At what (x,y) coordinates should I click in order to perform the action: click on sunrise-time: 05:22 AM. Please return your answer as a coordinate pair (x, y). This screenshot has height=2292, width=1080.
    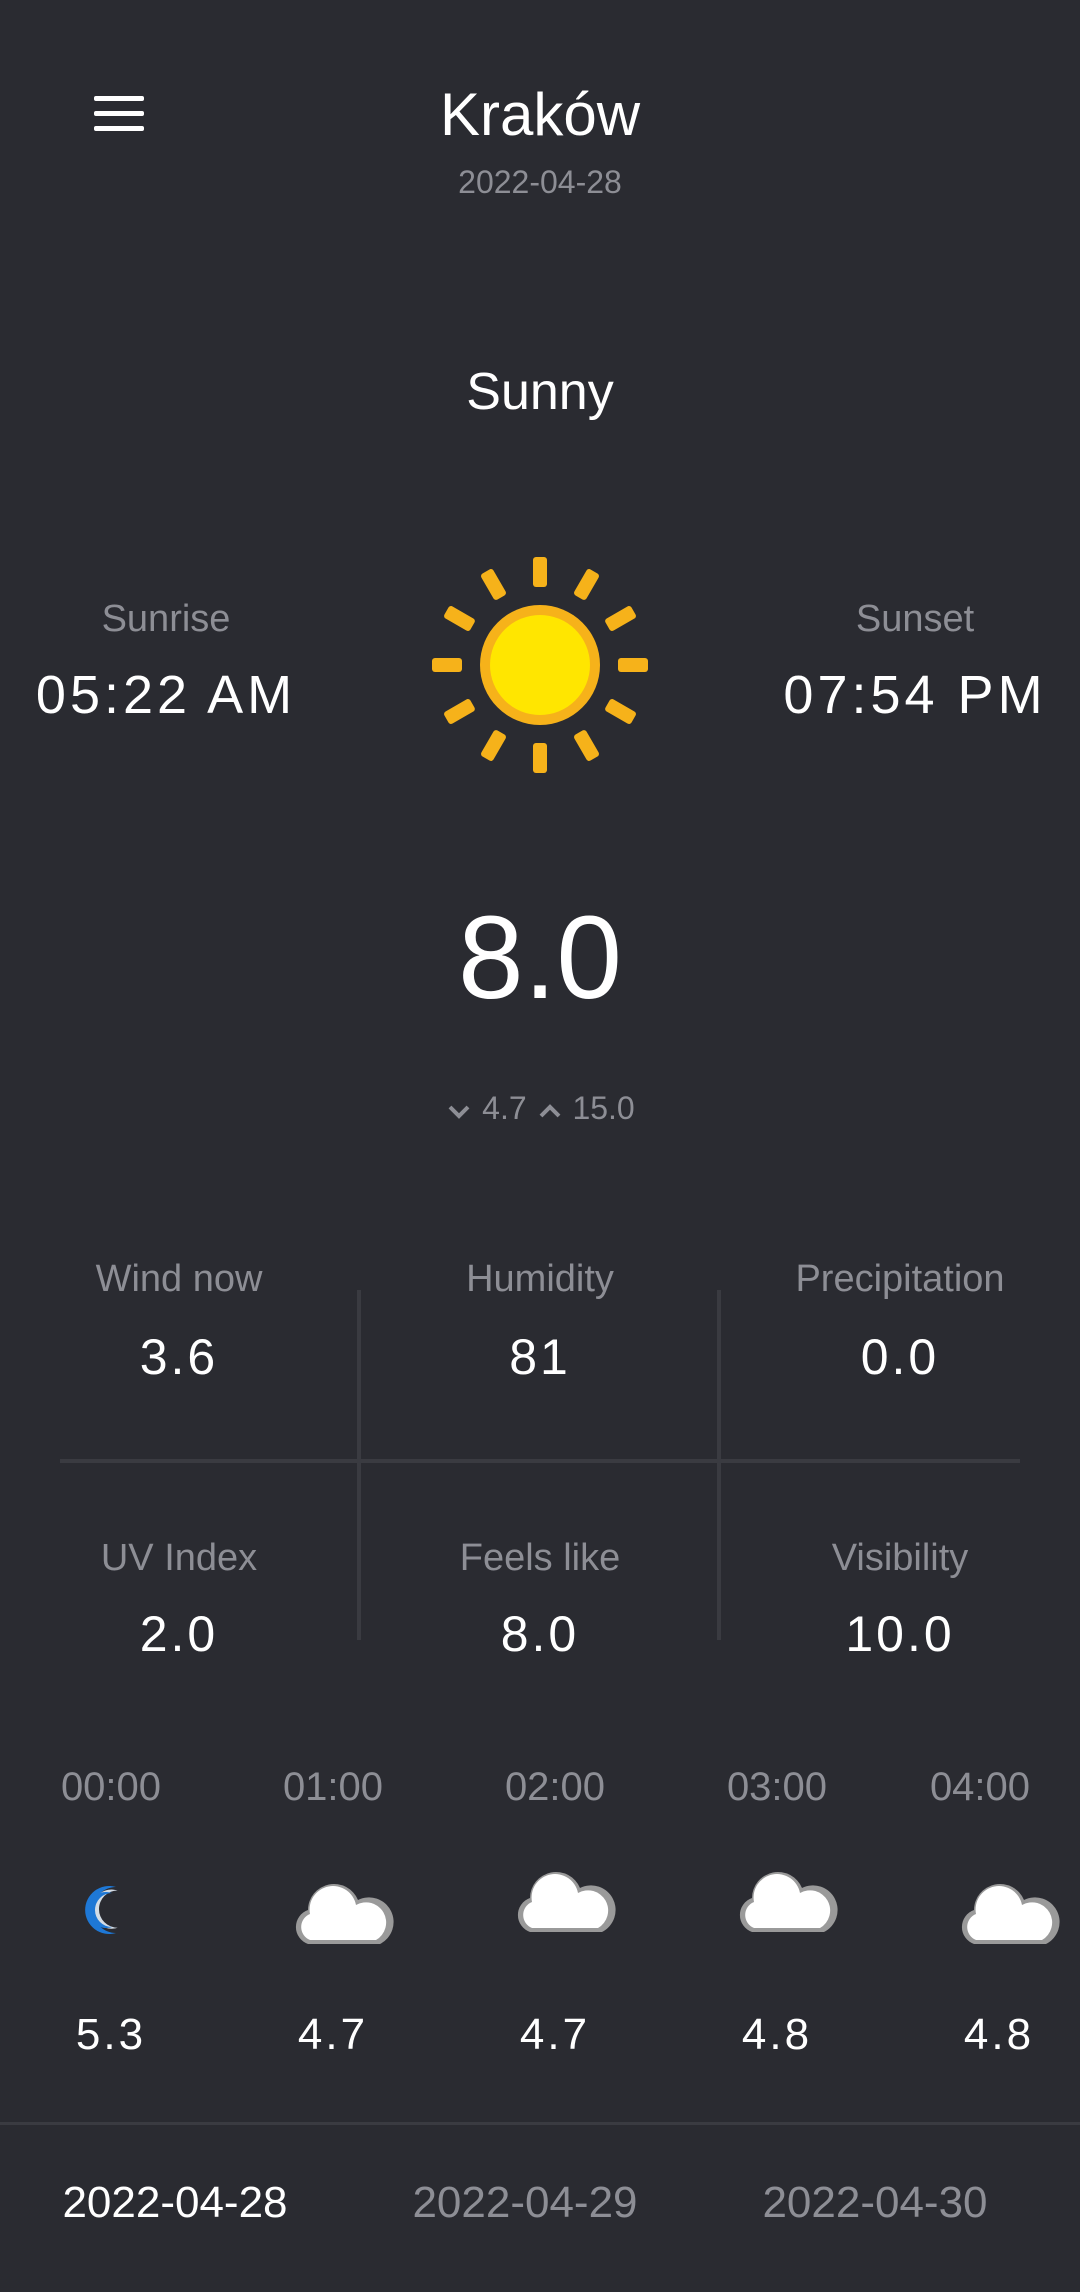
    Looking at the image, I should click on (166, 695).